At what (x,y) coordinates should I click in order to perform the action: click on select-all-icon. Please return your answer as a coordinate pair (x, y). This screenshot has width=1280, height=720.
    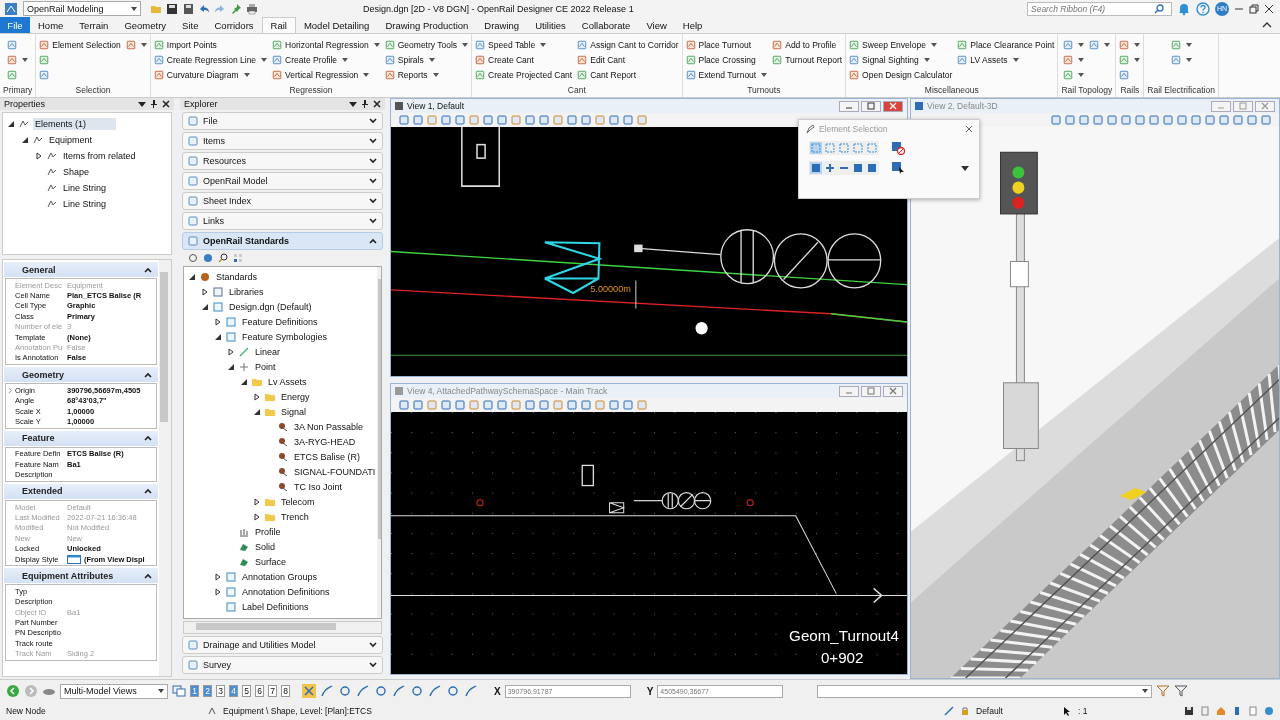
    Looking at the image, I should click on (898, 168).